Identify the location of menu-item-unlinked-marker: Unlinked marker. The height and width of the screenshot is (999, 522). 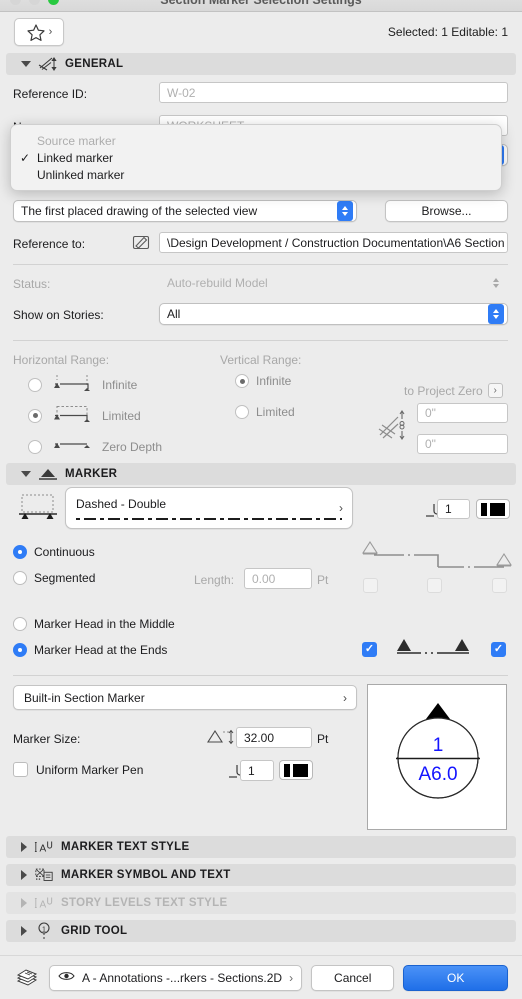
(256, 174).